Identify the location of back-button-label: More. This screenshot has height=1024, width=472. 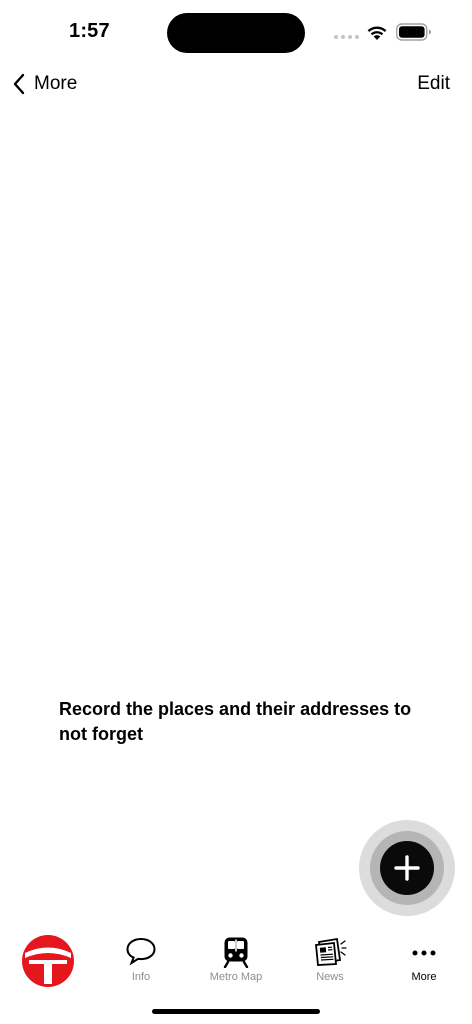
(56, 83).